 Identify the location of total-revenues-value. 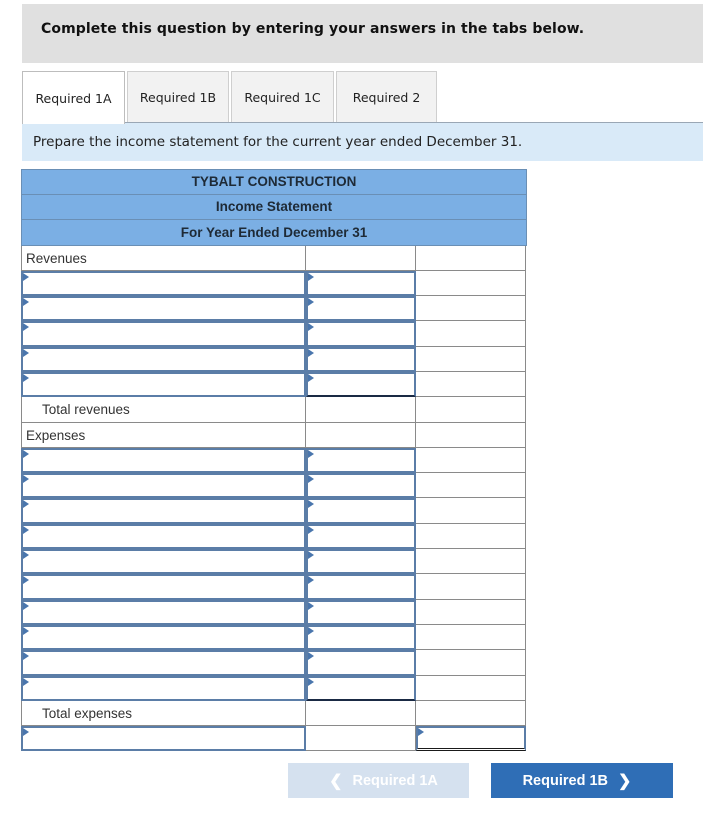
(471, 410).